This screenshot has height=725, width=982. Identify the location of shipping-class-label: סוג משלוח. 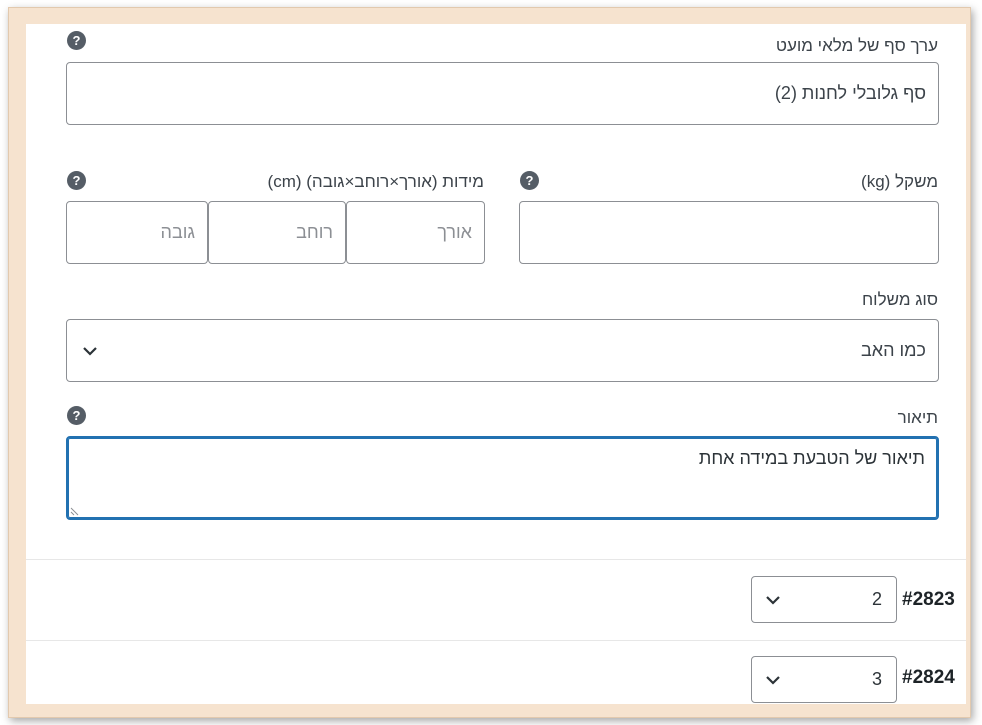
(899, 299).